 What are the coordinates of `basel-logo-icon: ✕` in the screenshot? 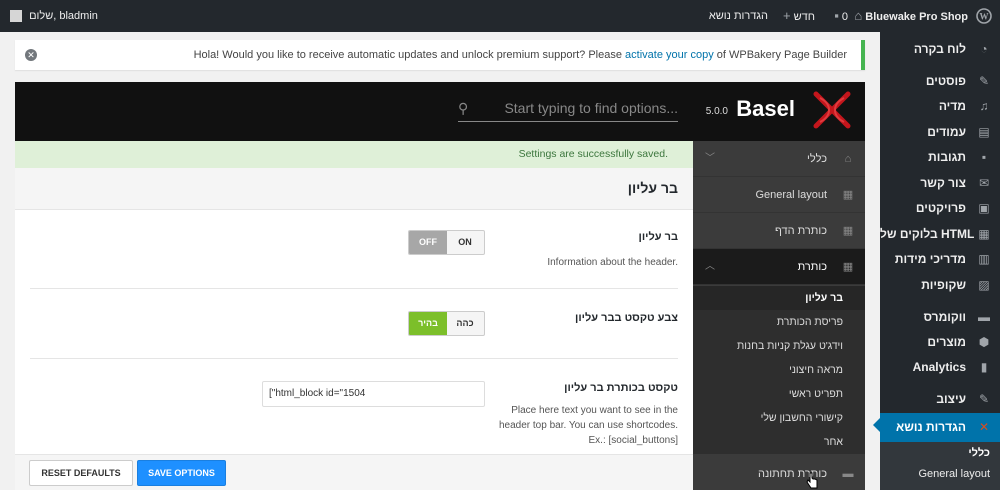 It's located at (984, 427).